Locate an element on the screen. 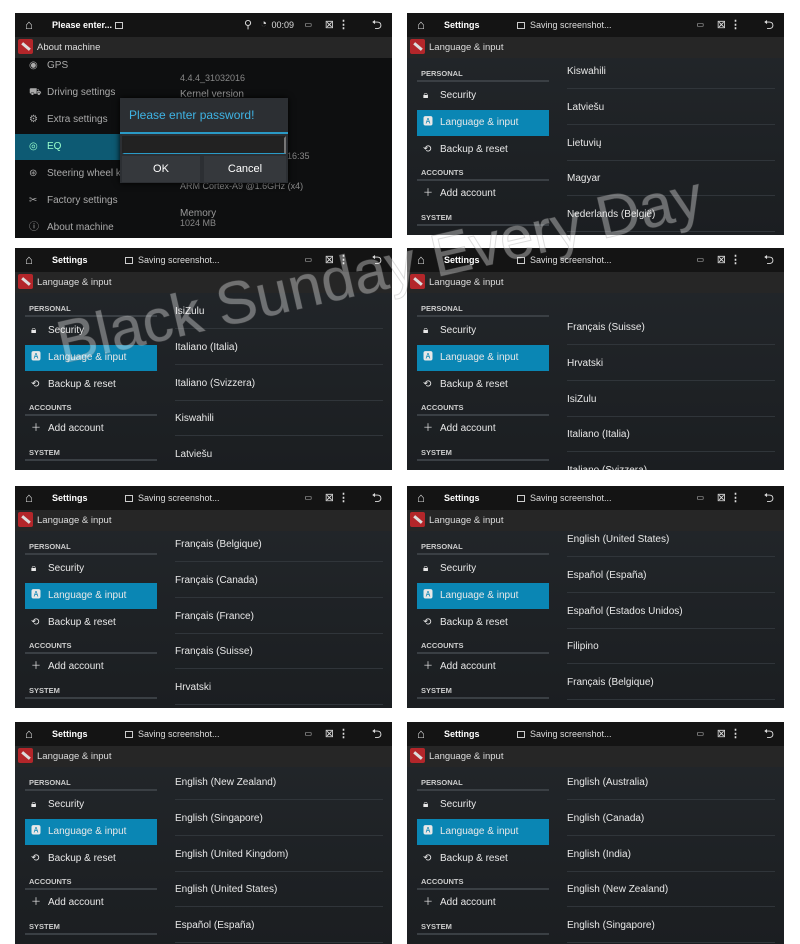  title-bar-text: About machine is located at coordinates (69, 47).